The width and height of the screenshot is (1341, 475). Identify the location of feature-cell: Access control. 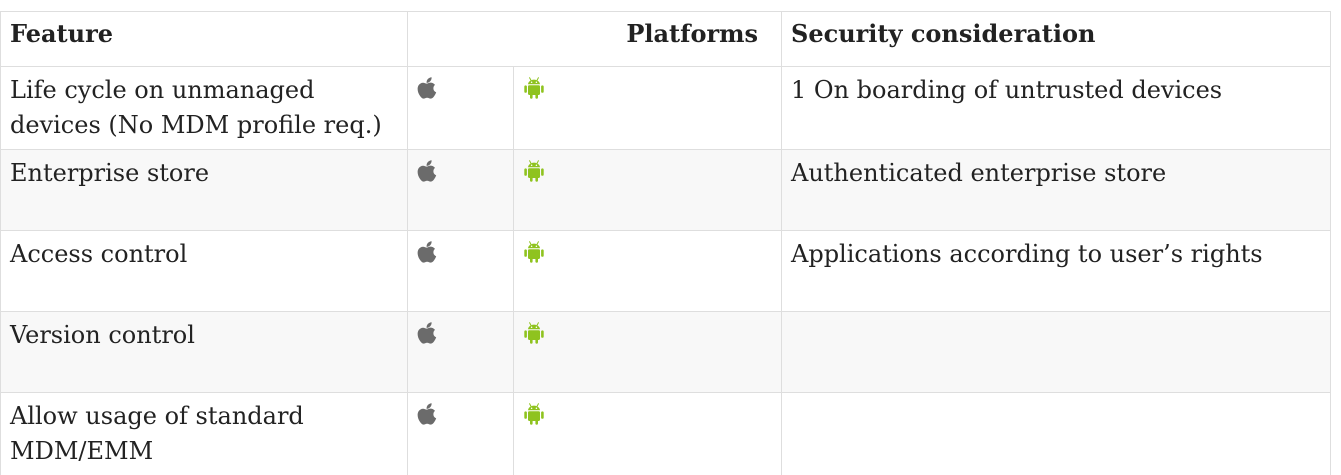
(204, 271).